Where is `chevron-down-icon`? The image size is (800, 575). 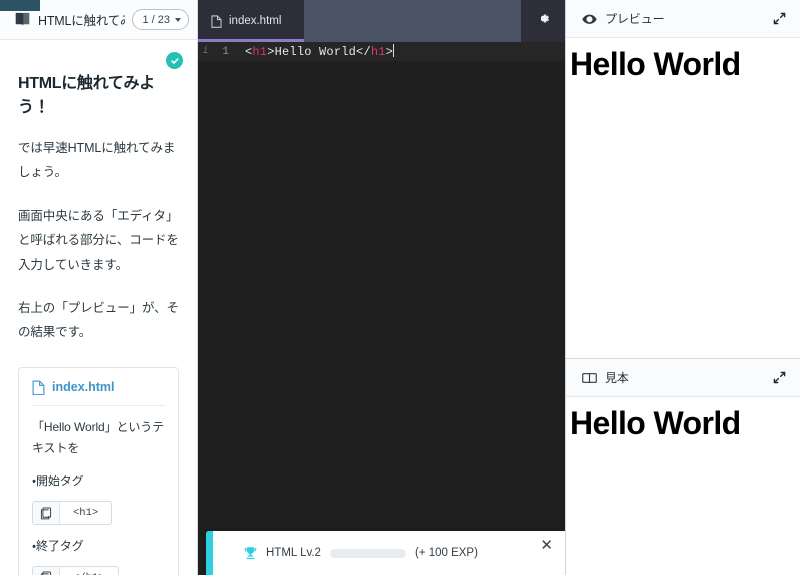
chevron-down-icon is located at coordinates (178, 19).